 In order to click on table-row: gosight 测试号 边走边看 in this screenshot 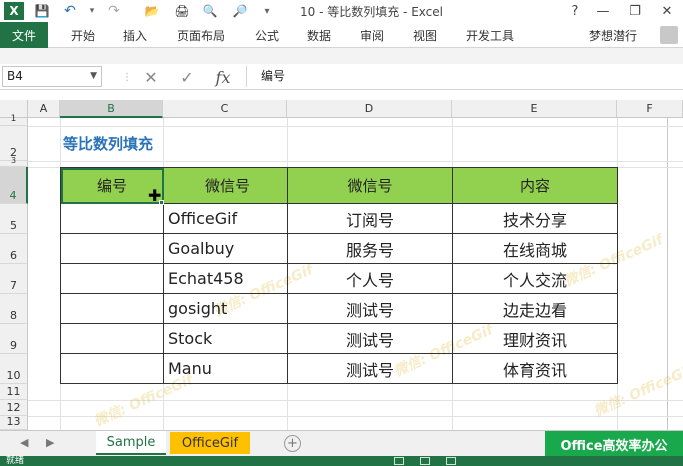, I will do `click(339, 308)`.